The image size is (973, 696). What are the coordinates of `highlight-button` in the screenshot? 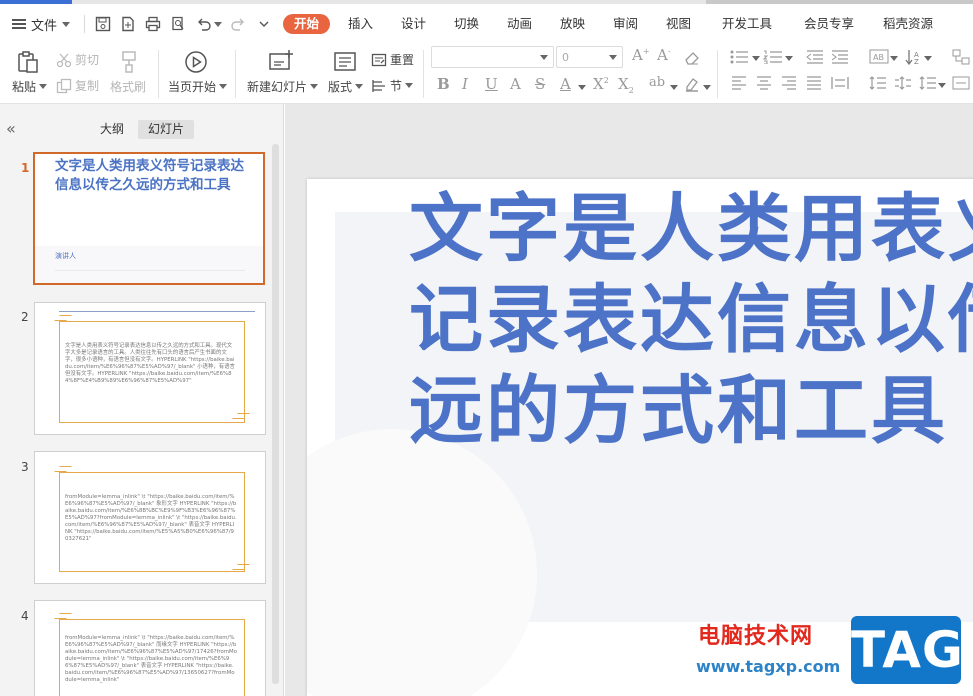 It's located at (692, 85).